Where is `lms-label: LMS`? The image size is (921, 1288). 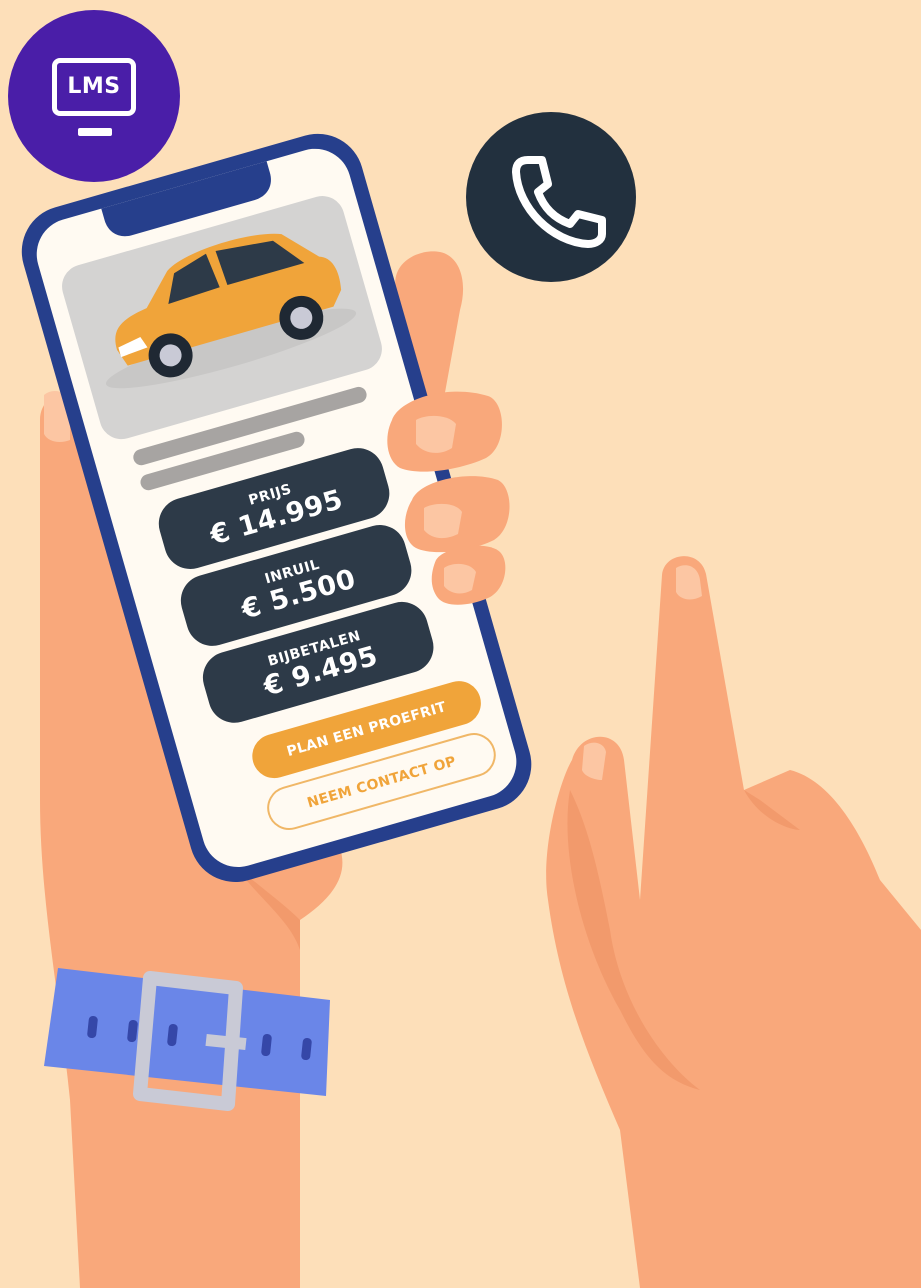 lms-label: LMS is located at coordinates (94, 86).